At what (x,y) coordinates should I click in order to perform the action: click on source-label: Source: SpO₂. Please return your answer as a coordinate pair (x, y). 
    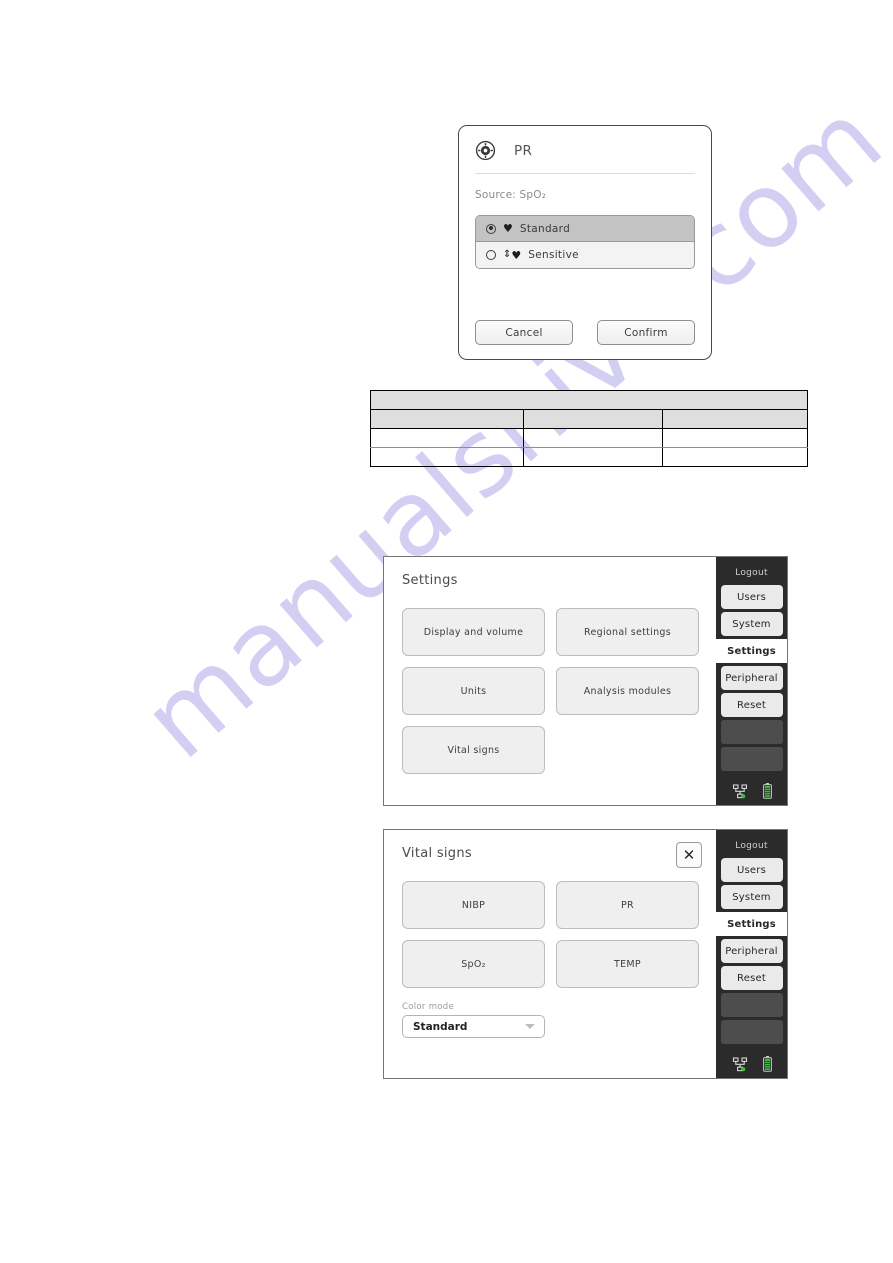
    Looking at the image, I should click on (511, 195).